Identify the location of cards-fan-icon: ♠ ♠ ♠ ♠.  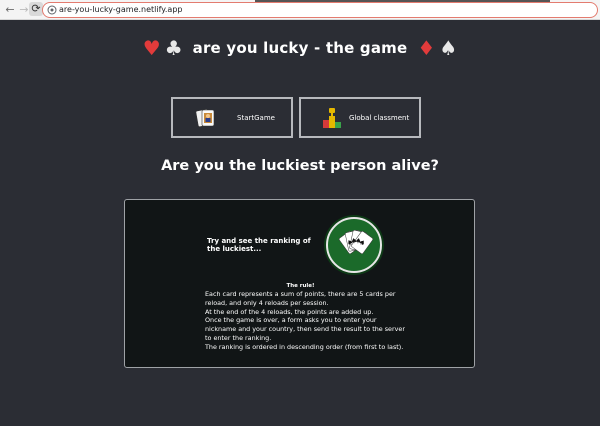
(354, 245).